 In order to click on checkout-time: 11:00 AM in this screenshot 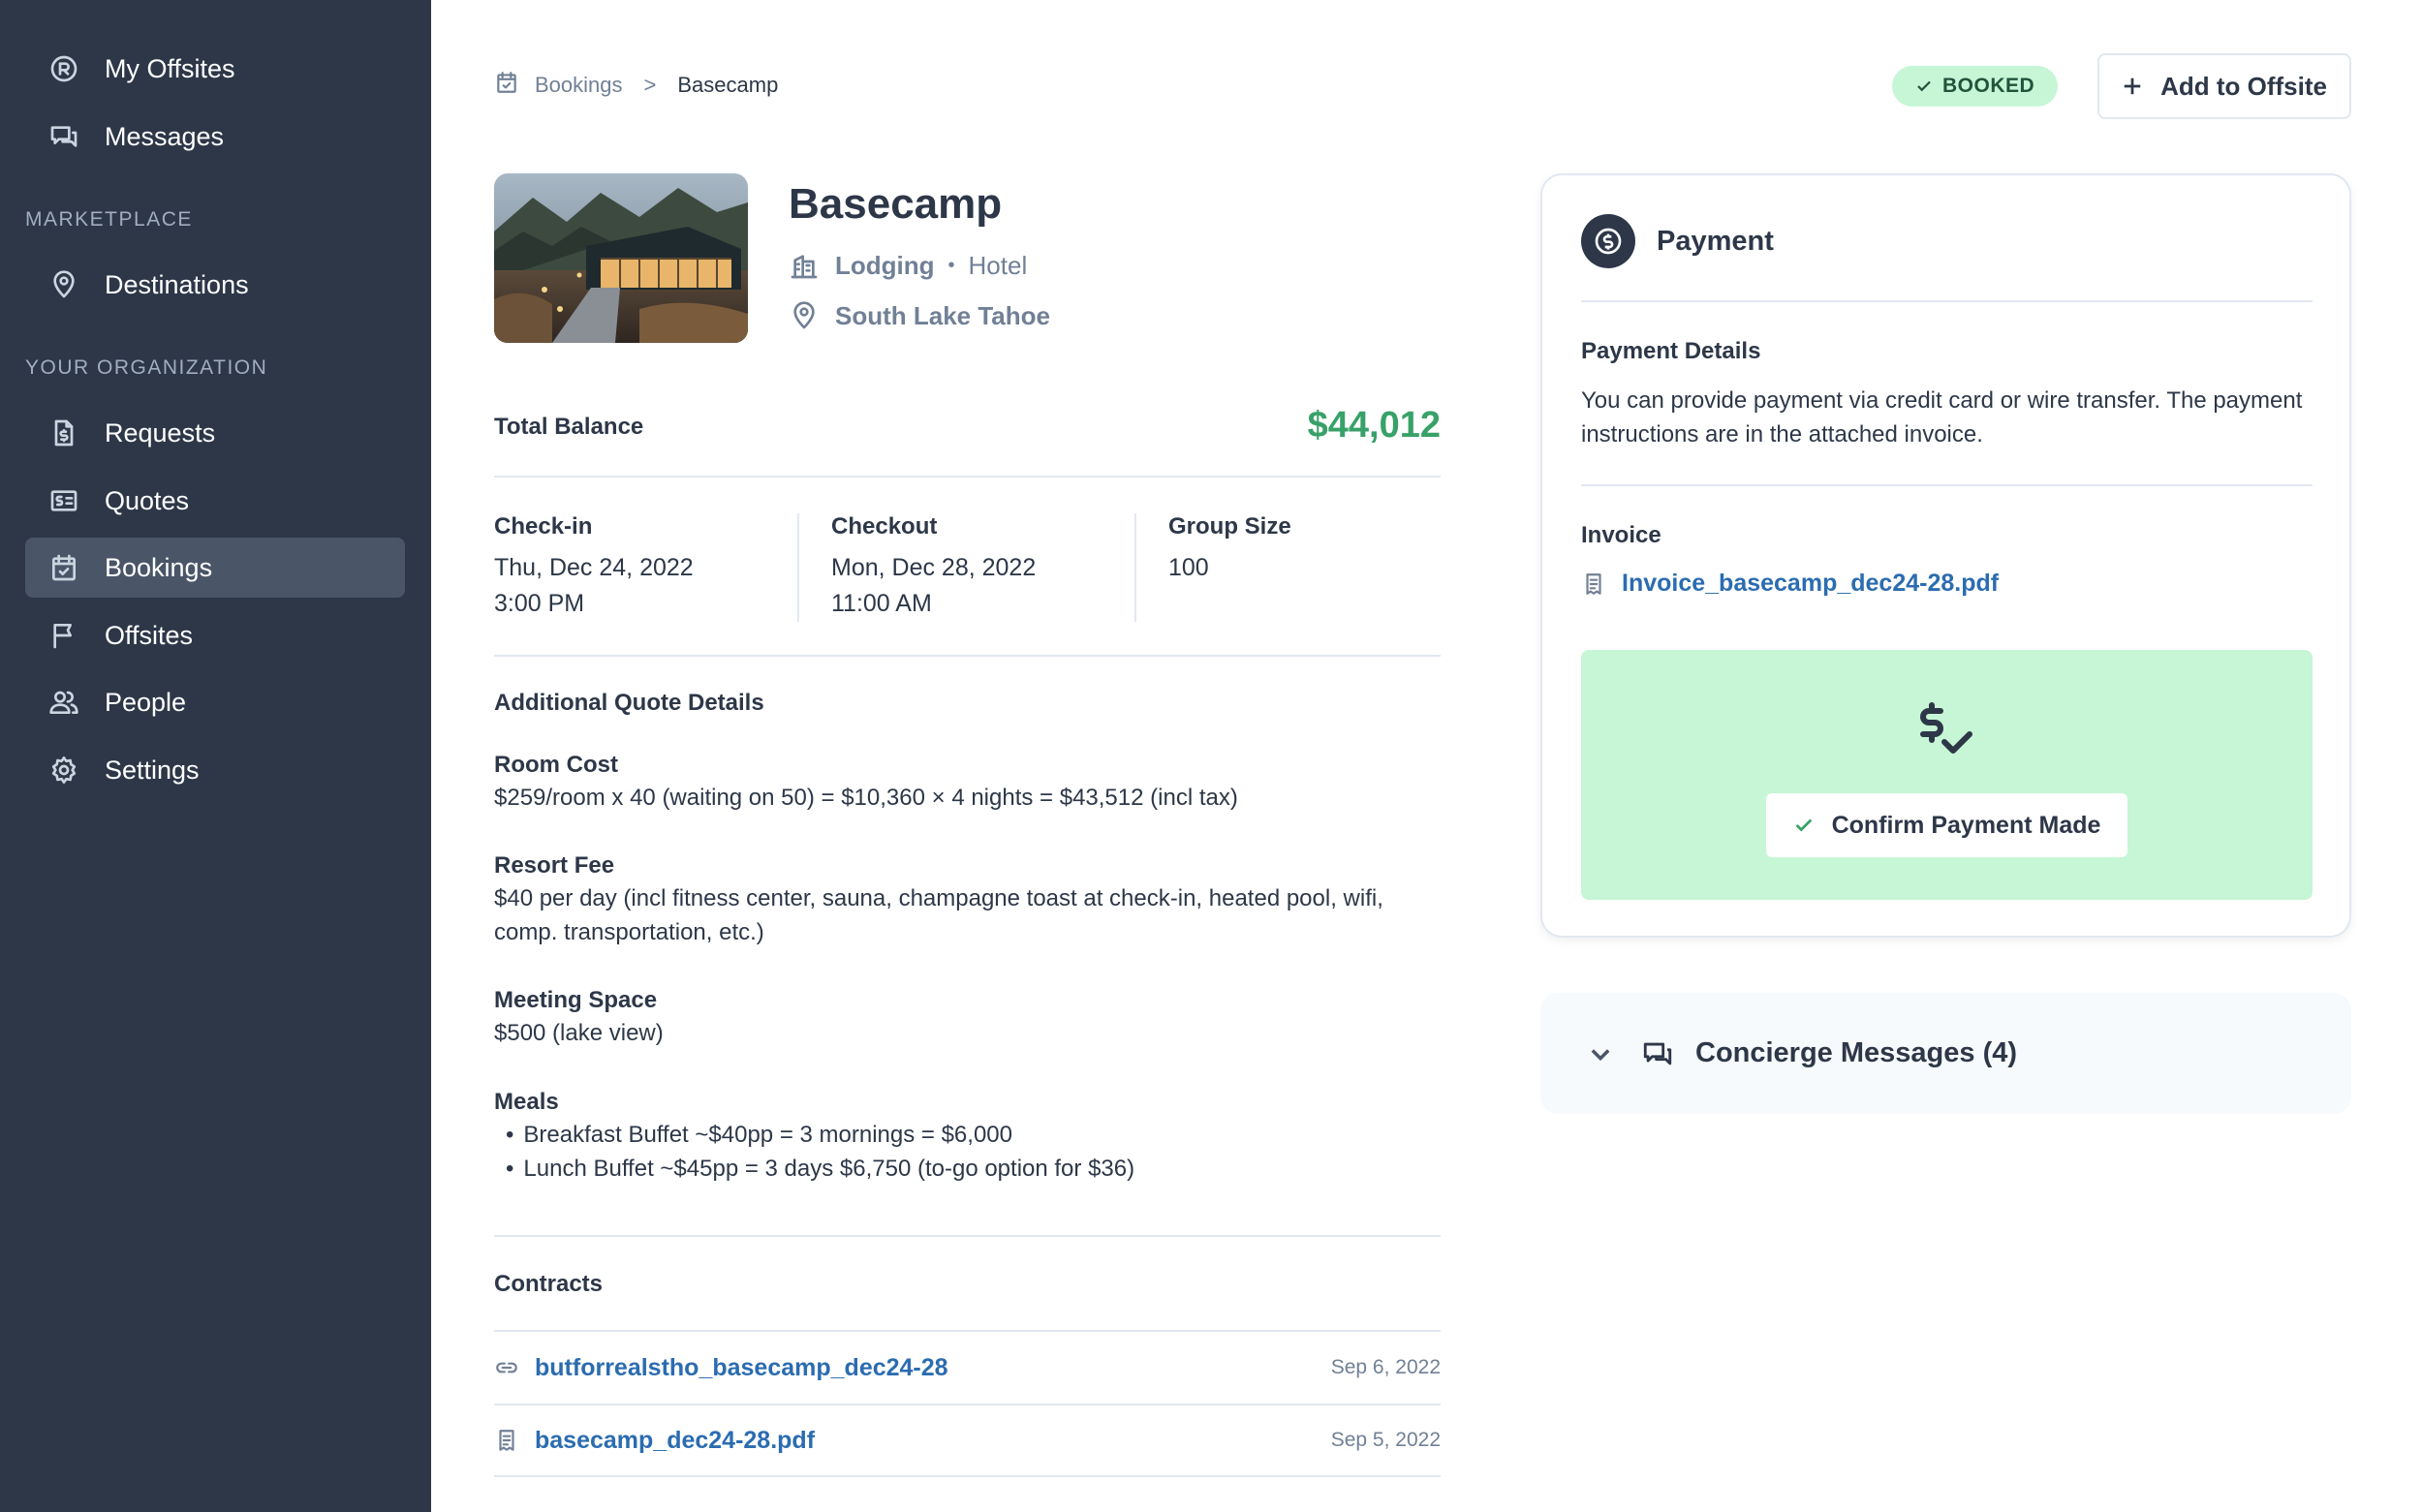, I will do `click(881, 604)`.